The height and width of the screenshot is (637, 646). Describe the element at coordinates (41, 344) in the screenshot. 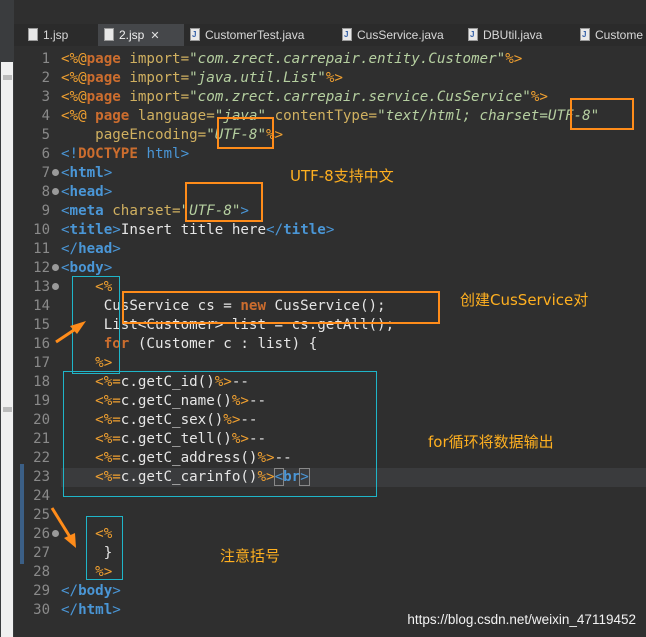

I see `line-number: 16` at that location.